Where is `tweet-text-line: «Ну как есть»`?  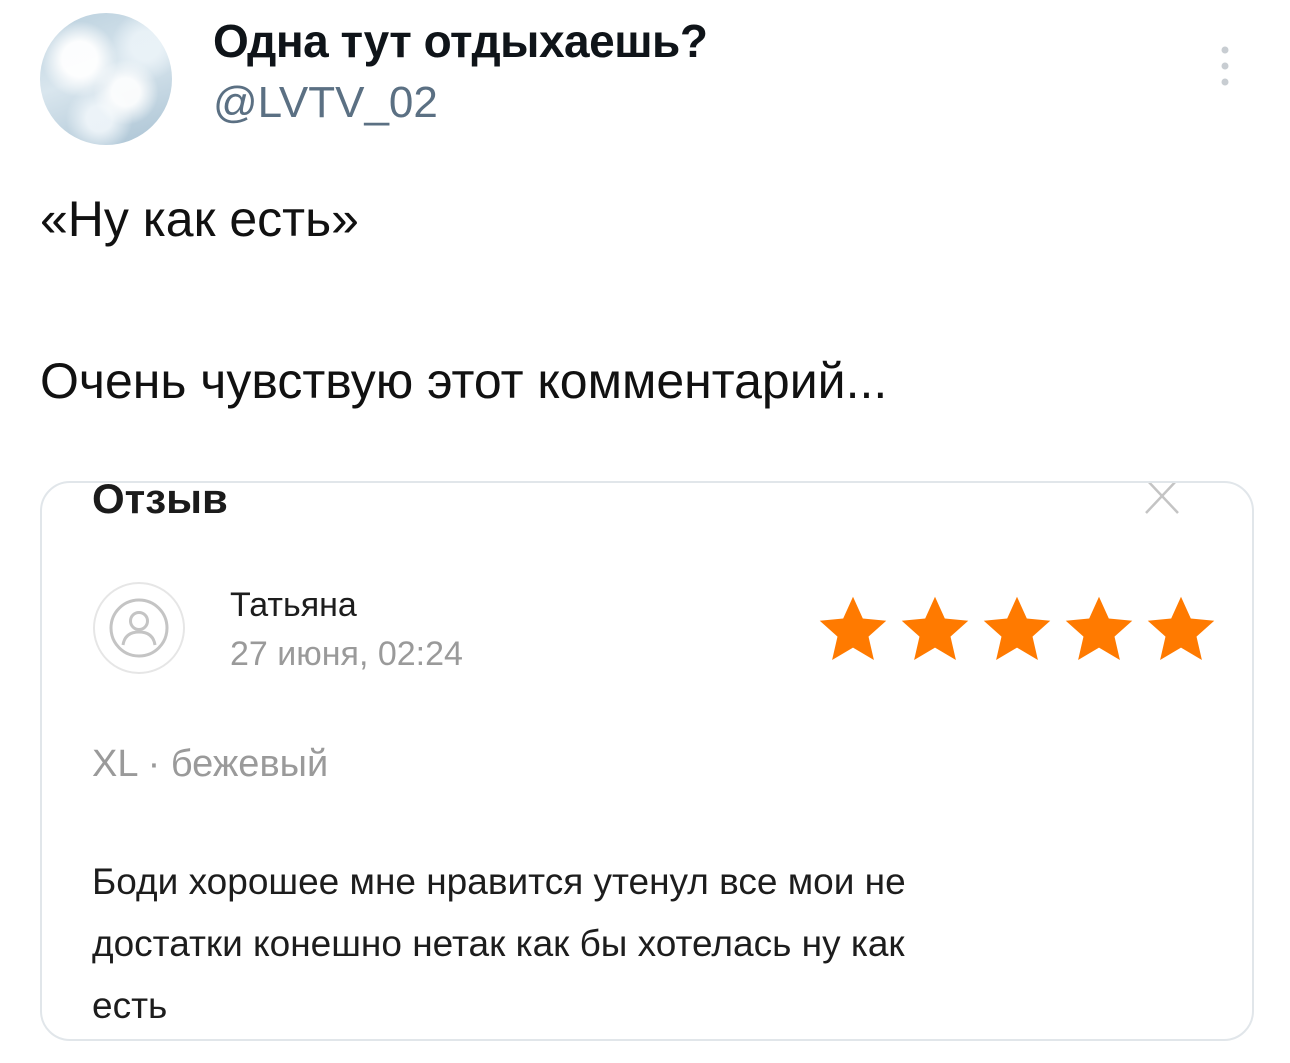
tweet-text-line: «Ну как есть» is located at coordinates (199, 219).